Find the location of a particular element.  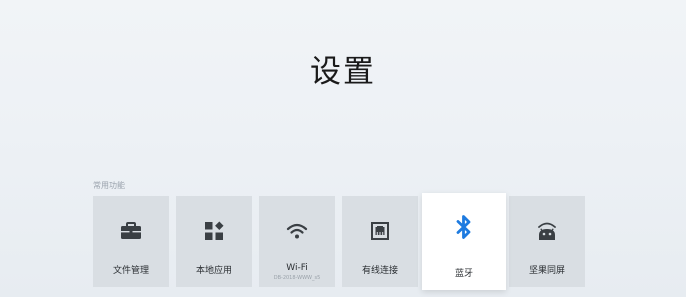

tile-label: 蓝牙 is located at coordinates (463, 274).